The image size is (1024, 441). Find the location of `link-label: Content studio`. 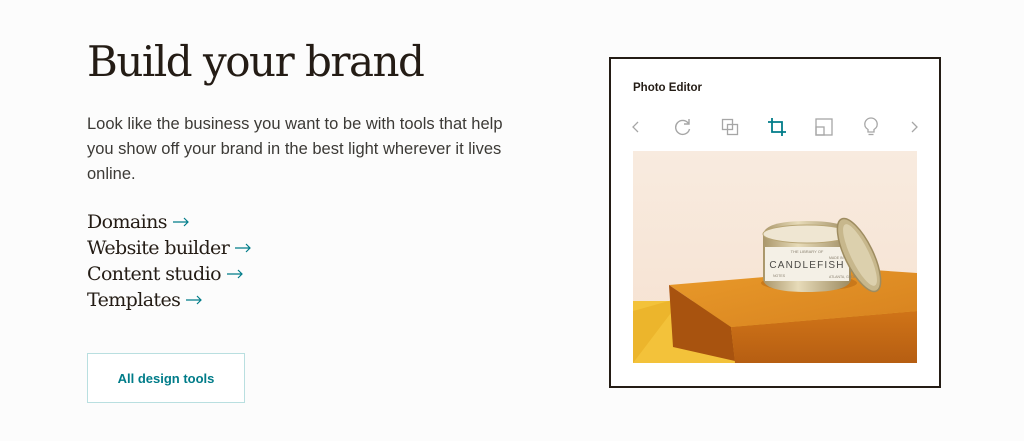

link-label: Content studio is located at coordinates (154, 274).